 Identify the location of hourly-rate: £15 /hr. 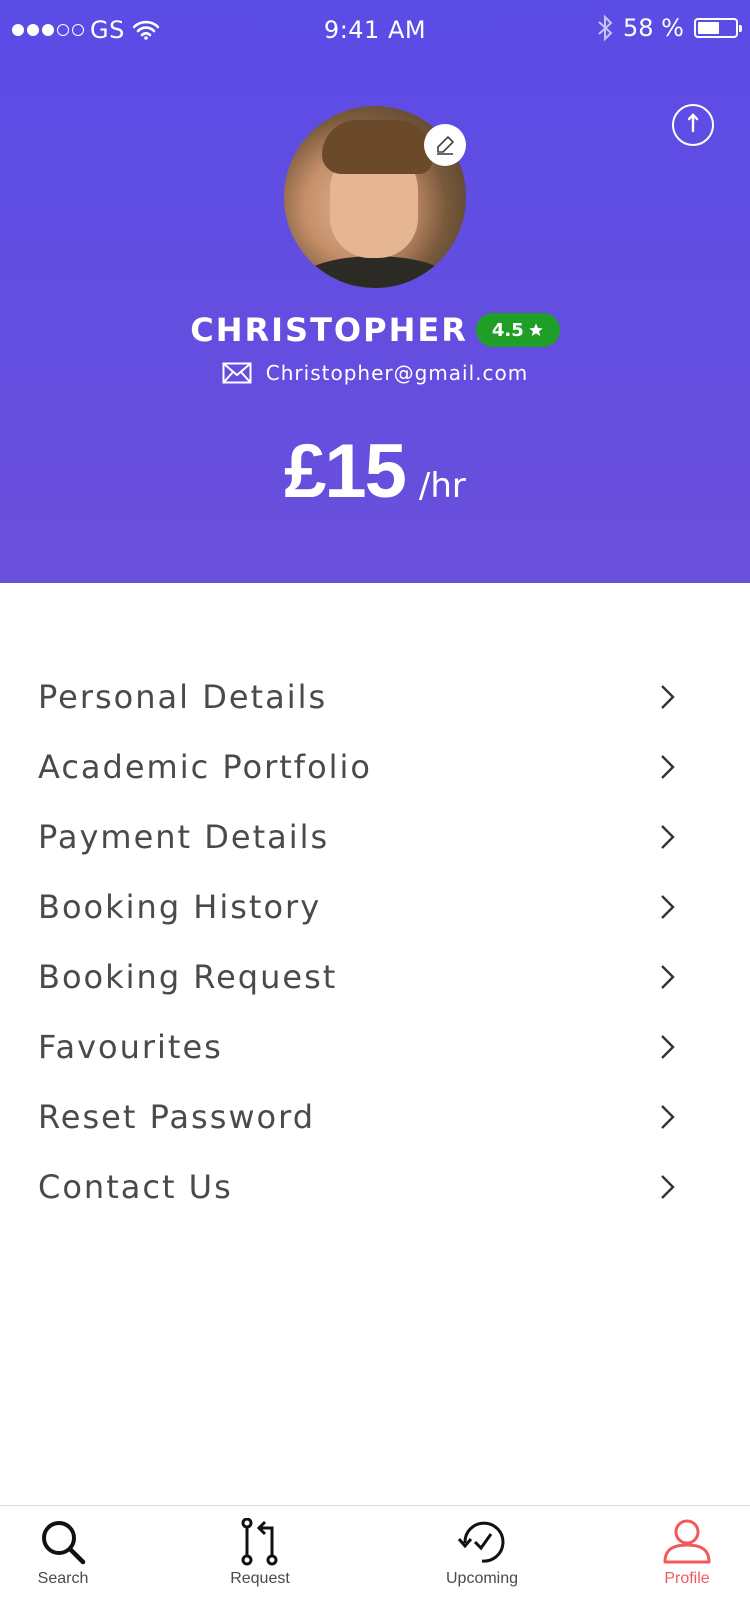
(375, 473).